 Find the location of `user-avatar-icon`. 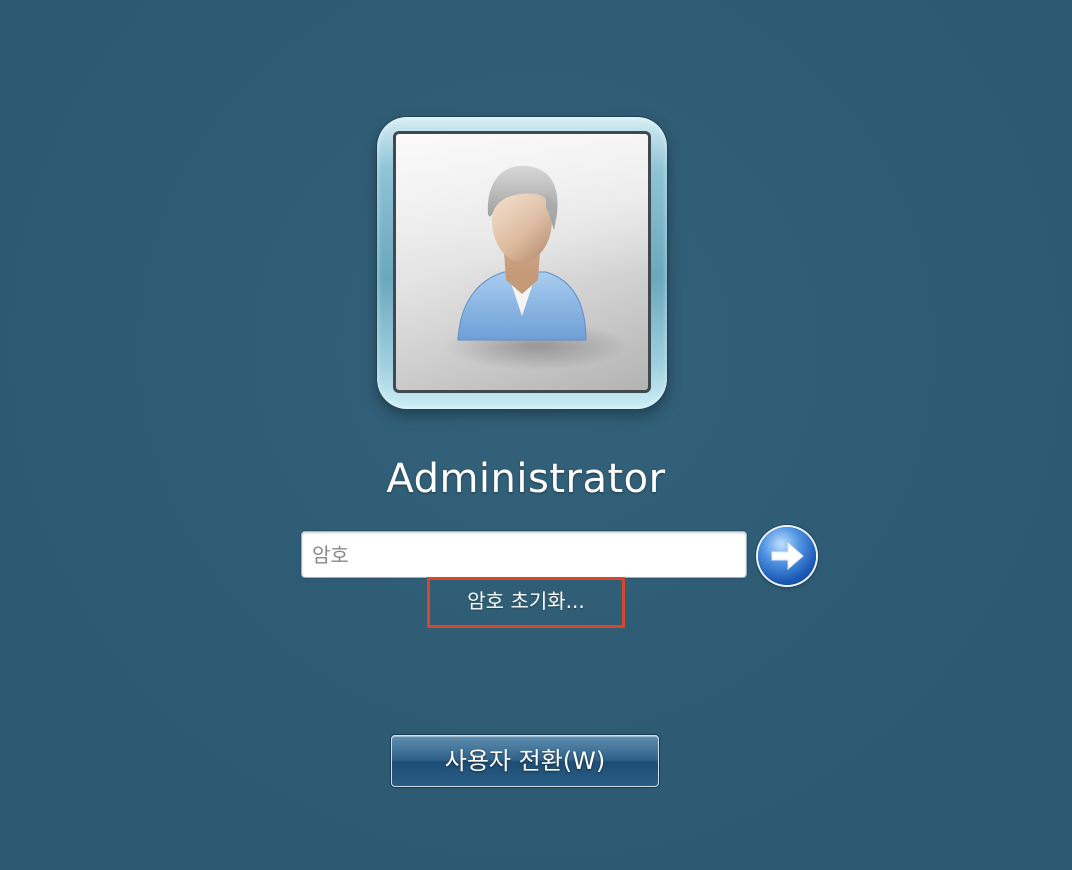

user-avatar-icon is located at coordinates (536, 267).